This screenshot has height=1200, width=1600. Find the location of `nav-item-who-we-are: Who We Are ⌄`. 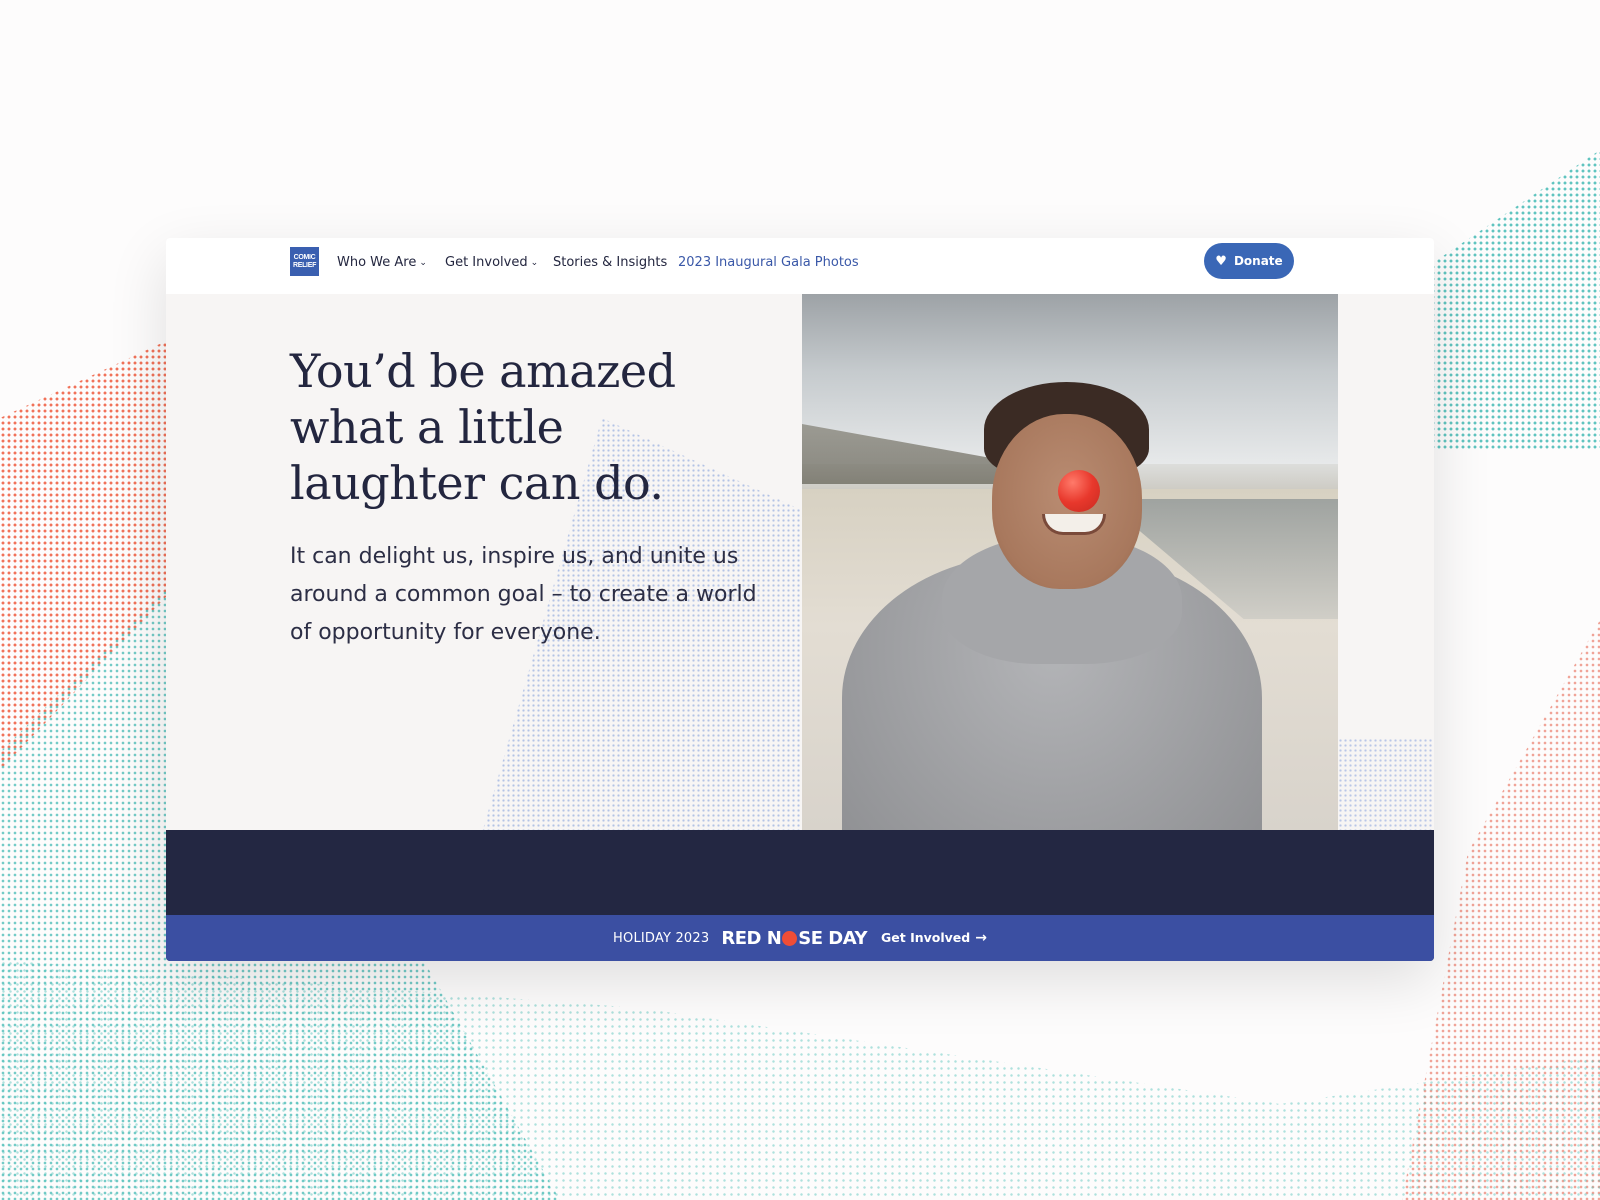

nav-item-who-we-are: Who We Are ⌄ is located at coordinates (382, 262).